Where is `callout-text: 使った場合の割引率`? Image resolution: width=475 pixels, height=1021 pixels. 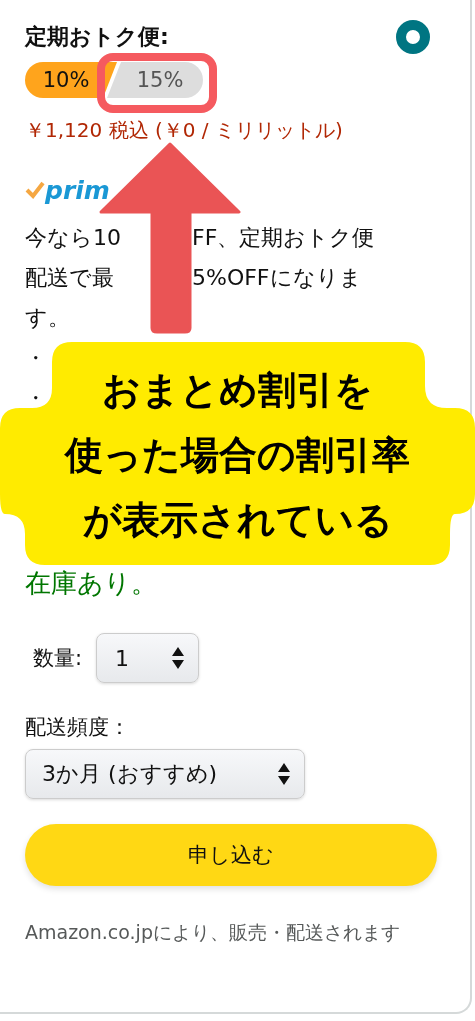 callout-text: 使った場合の割引率 is located at coordinates (237, 455).